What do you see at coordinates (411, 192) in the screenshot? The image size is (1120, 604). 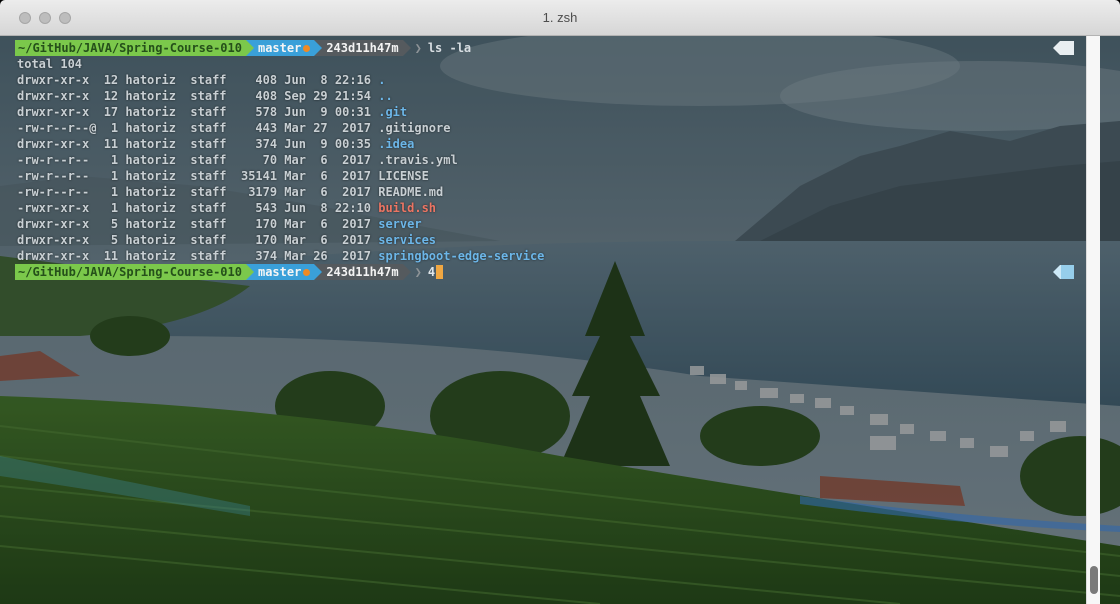 I see `listing-row-filename: README.md` at bounding box center [411, 192].